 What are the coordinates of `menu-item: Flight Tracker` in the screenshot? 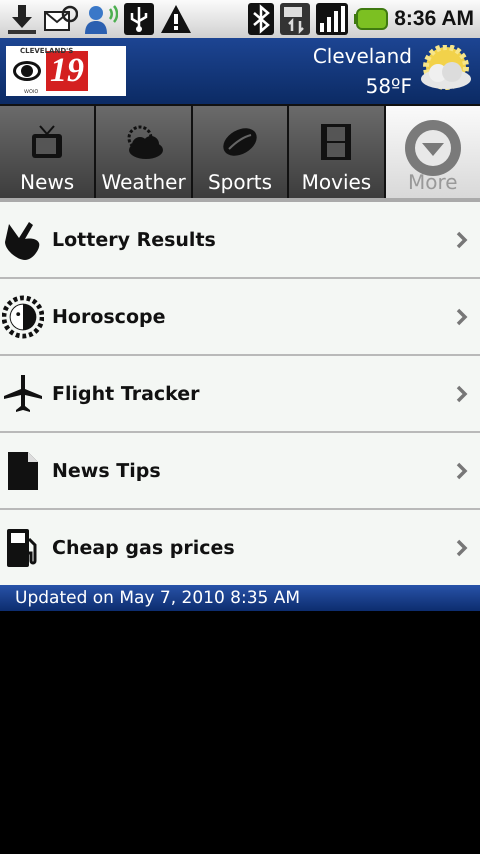 It's located at (240, 394).